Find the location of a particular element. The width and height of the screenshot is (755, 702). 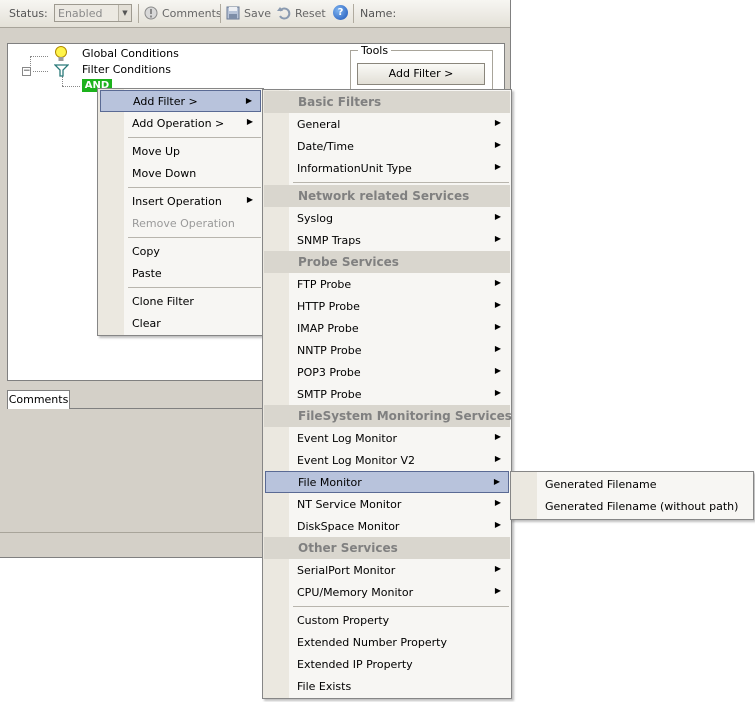

reset-icon is located at coordinates (284, 13).